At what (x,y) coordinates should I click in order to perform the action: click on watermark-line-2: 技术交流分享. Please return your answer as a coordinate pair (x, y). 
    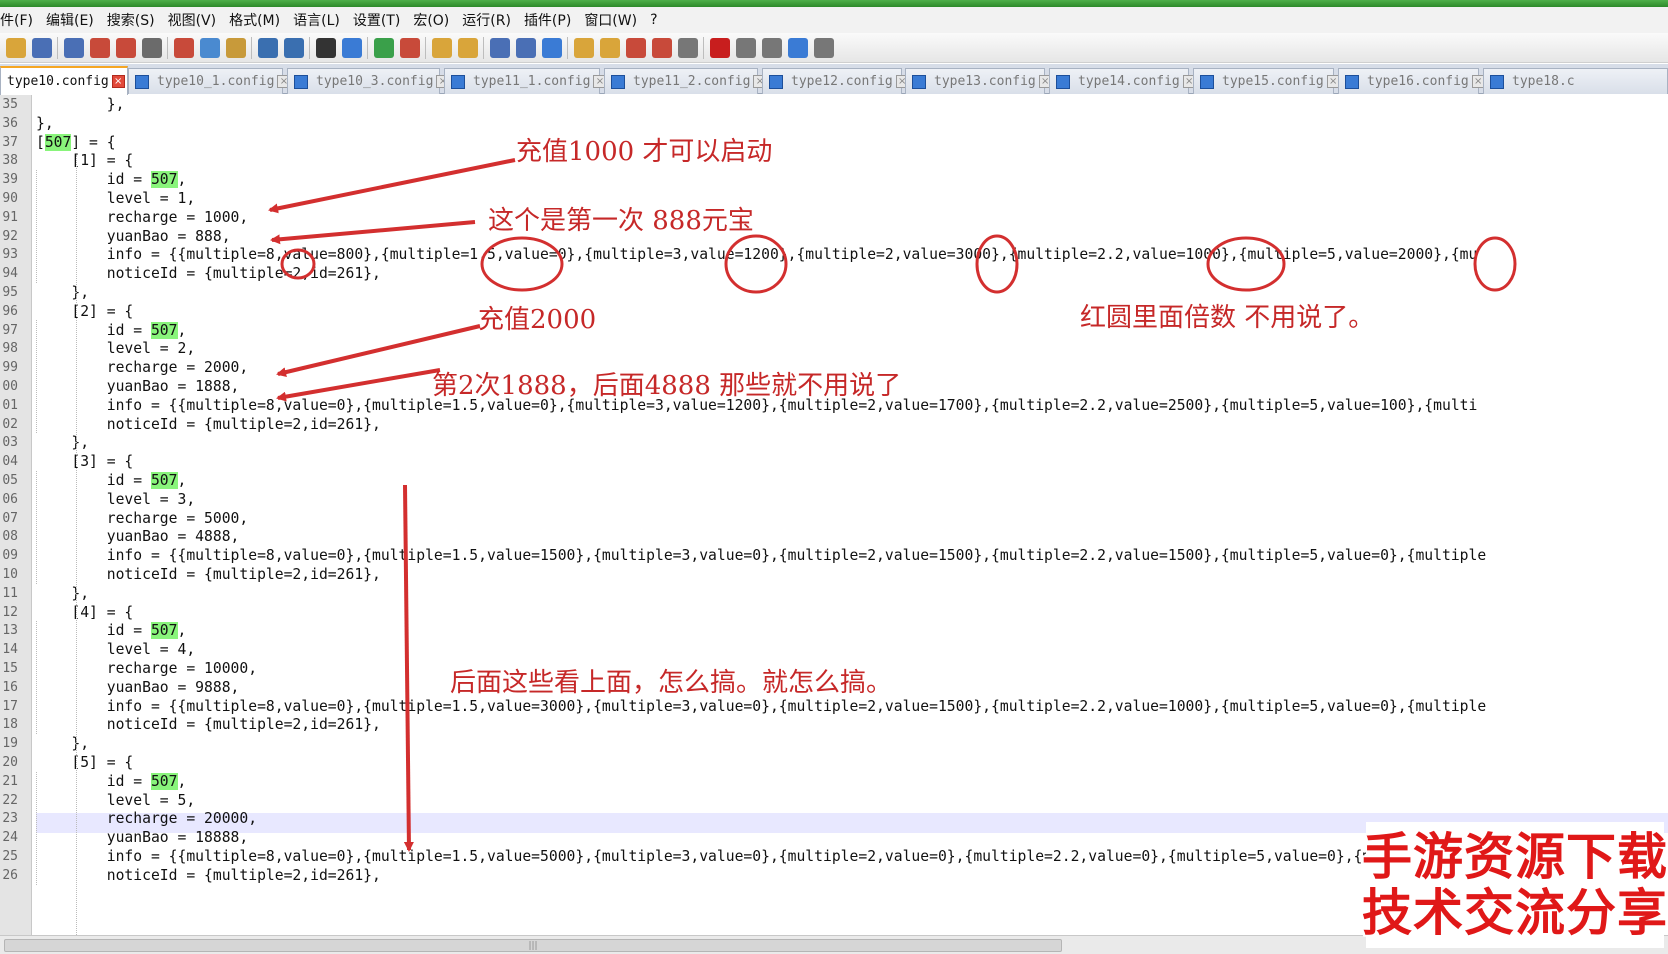
    Looking at the image, I should click on (1515, 913).